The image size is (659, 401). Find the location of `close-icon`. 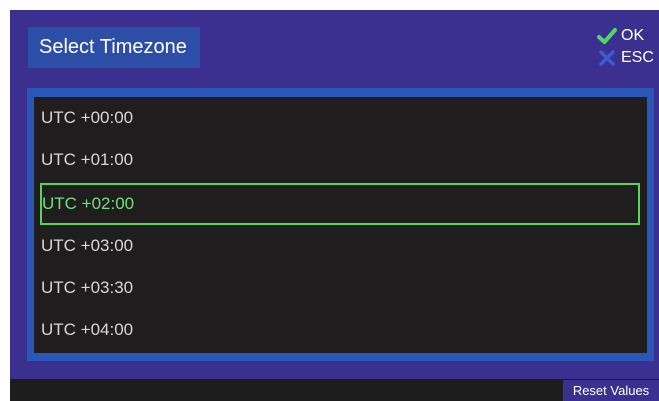

close-icon is located at coordinates (607, 58).